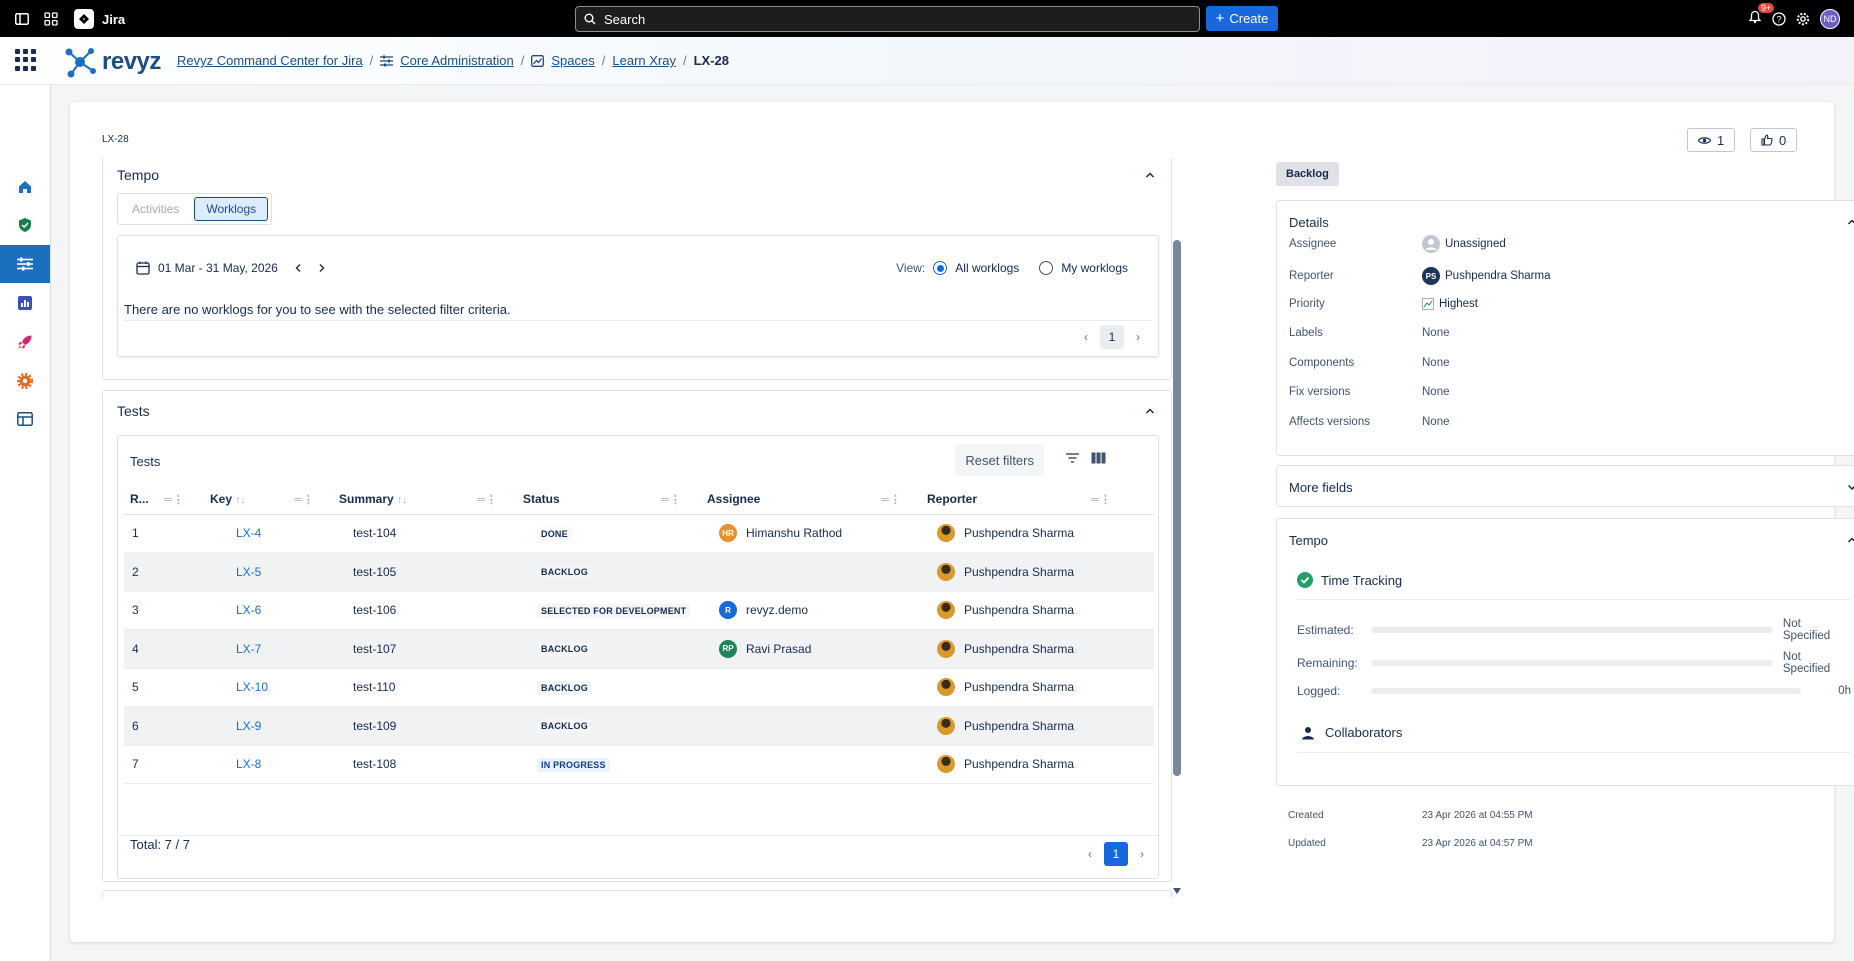 The width and height of the screenshot is (1854, 961). Describe the element at coordinates (51, 19) in the screenshot. I see `app-switcher-icon` at that location.